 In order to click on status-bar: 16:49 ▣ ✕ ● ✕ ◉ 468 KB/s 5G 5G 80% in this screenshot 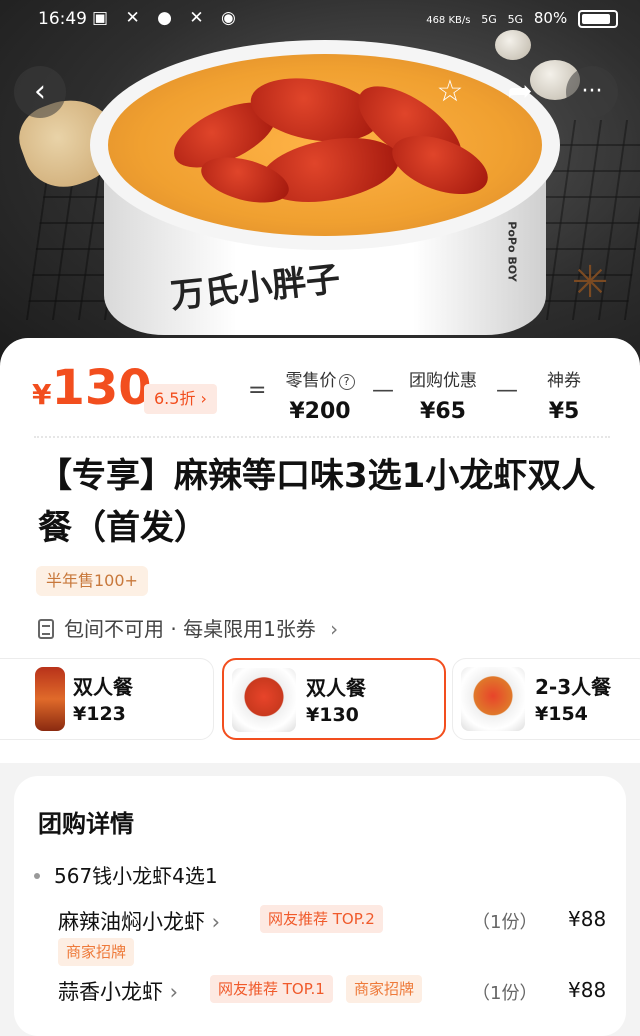, I will do `click(320, 20)`.